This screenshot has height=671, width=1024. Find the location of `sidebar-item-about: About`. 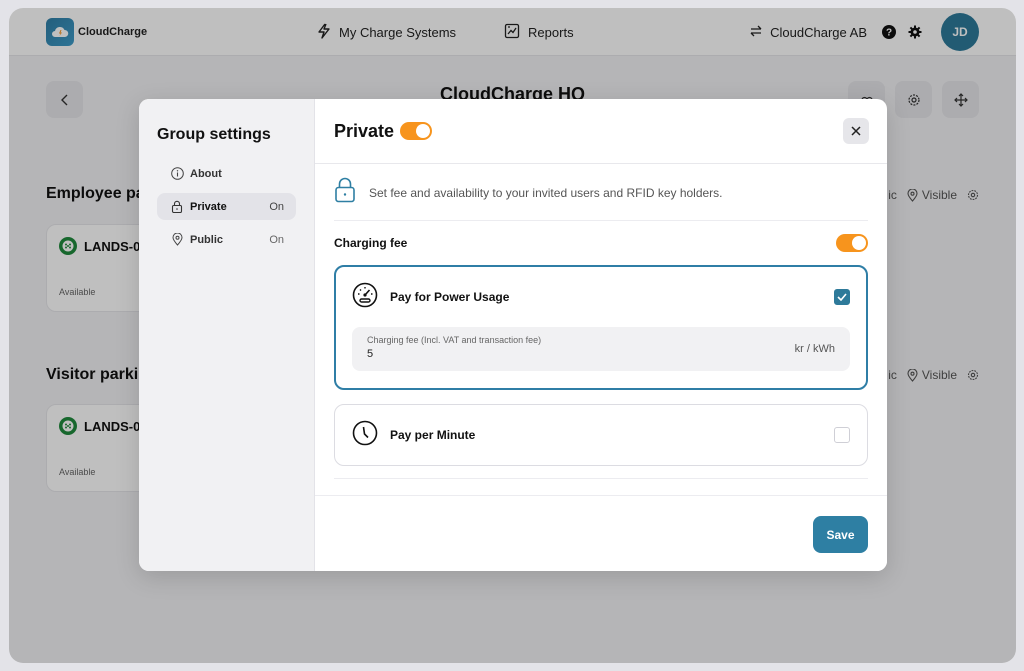

sidebar-item-about: About is located at coordinates (226, 173).